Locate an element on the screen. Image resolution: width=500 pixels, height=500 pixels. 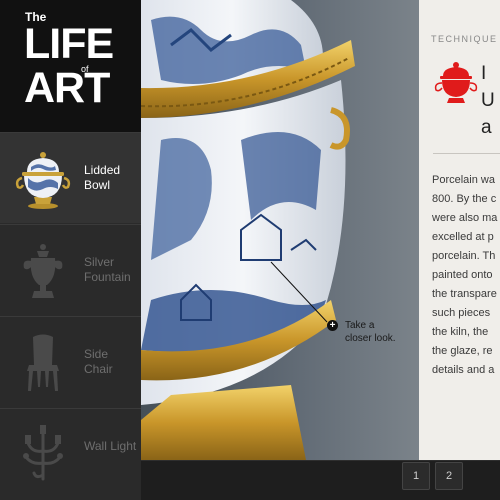
title-line-2: U is located at coordinates (488, 100).